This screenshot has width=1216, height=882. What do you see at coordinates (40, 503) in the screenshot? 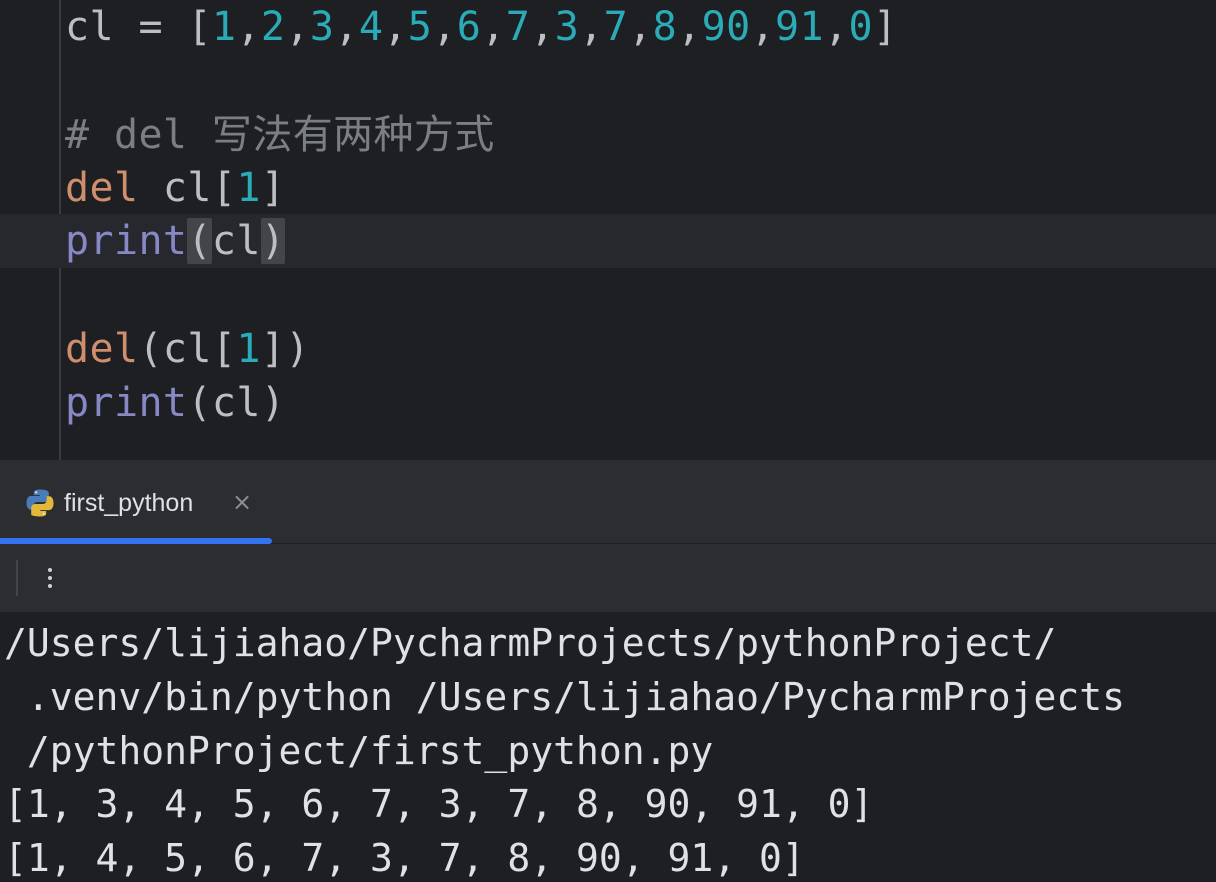
I see `python-icon` at bounding box center [40, 503].